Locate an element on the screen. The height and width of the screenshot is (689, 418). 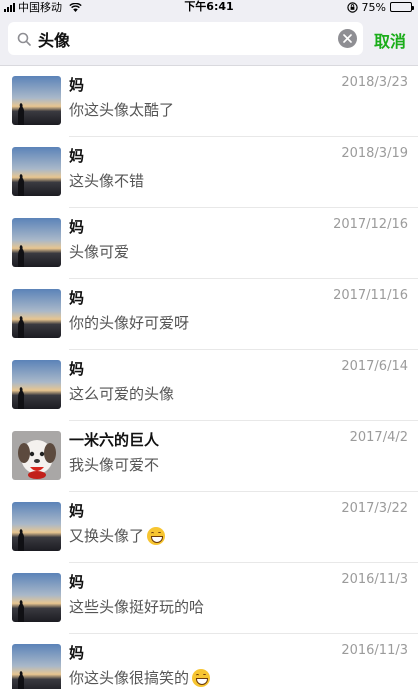
search-box is located at coordinates (185, 38).